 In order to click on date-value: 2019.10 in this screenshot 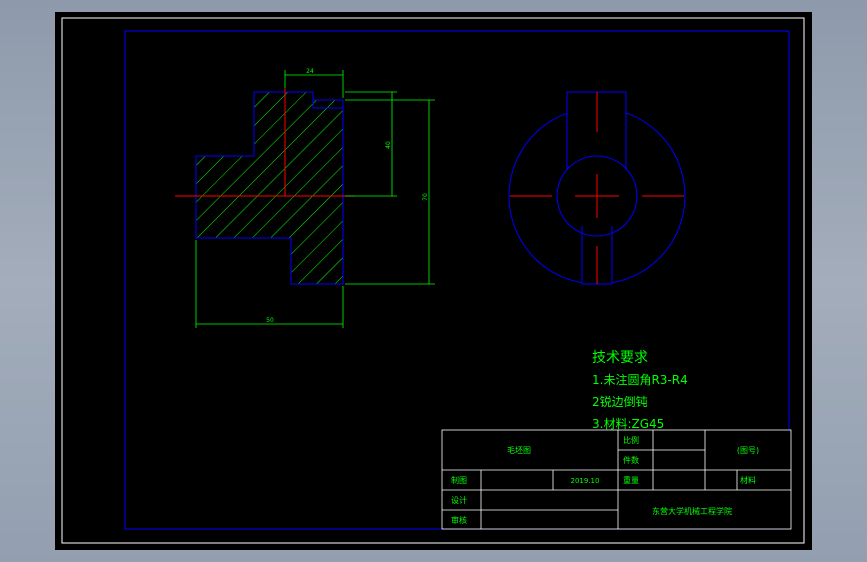, I will do `click(585, 481)`.